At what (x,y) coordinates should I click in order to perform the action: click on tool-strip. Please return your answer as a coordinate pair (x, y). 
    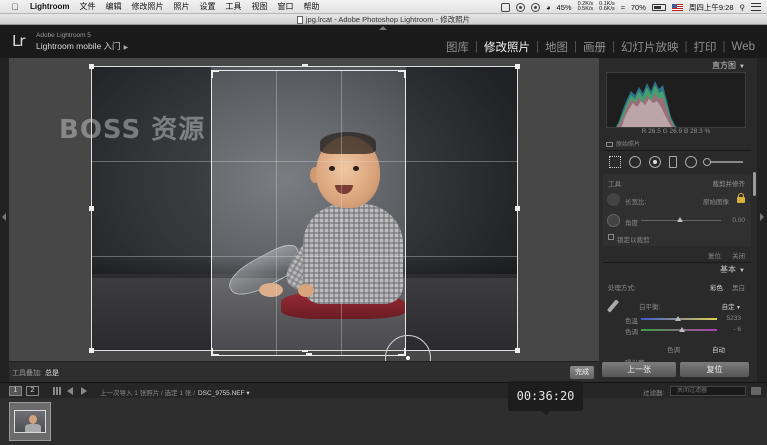
    Looking at the image, I should click on (677, 162).